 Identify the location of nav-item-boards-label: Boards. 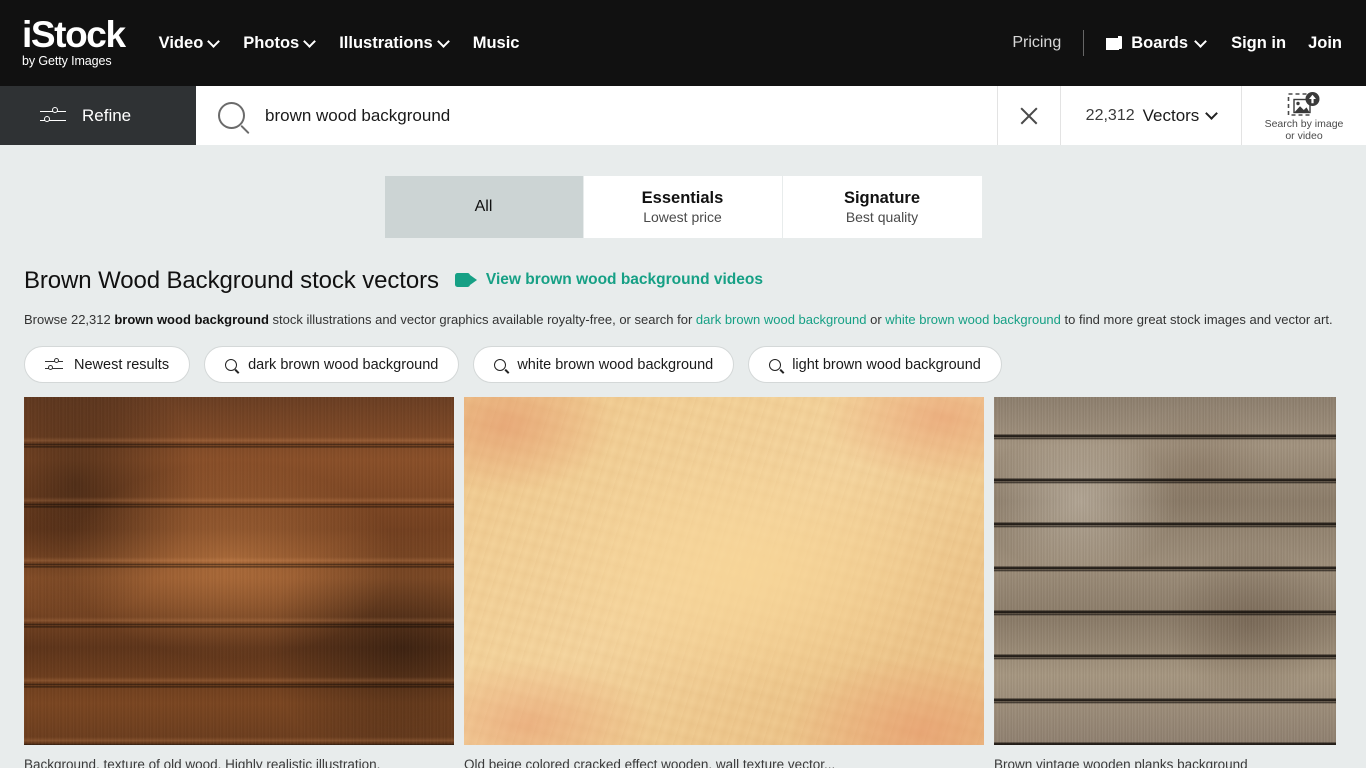
(1160, 42).